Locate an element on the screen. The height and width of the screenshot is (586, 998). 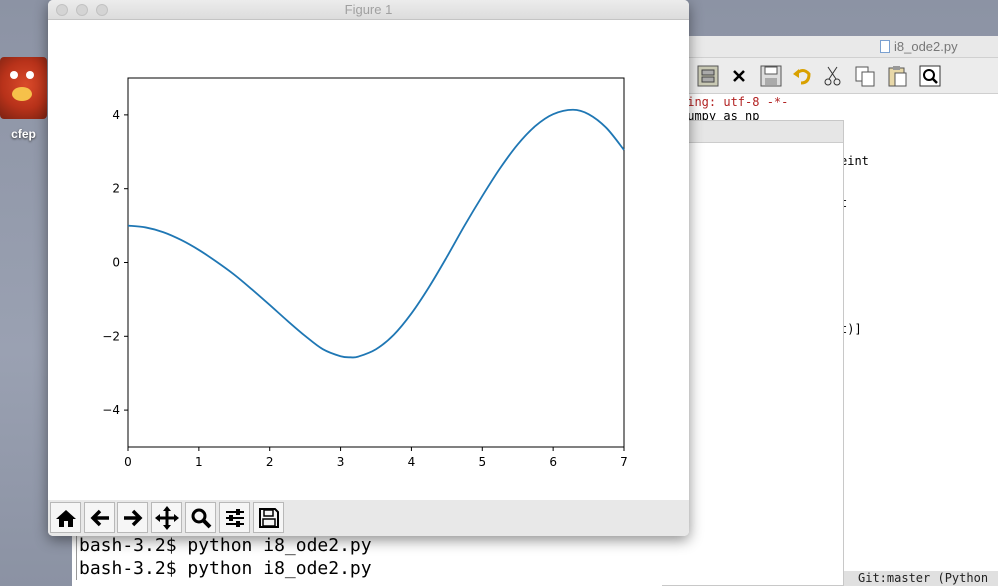
right-code-line: t)] is located at coordinates (851, 329).